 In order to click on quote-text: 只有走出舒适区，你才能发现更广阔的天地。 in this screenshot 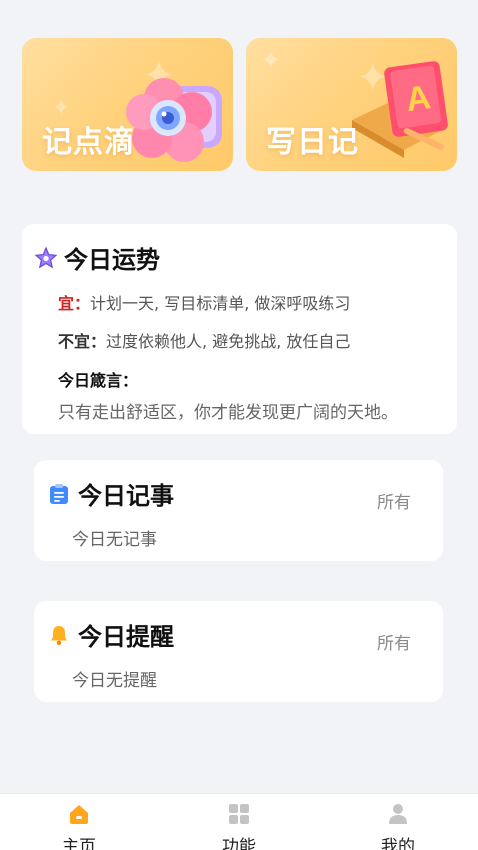, I will do `click(228, 413)`.